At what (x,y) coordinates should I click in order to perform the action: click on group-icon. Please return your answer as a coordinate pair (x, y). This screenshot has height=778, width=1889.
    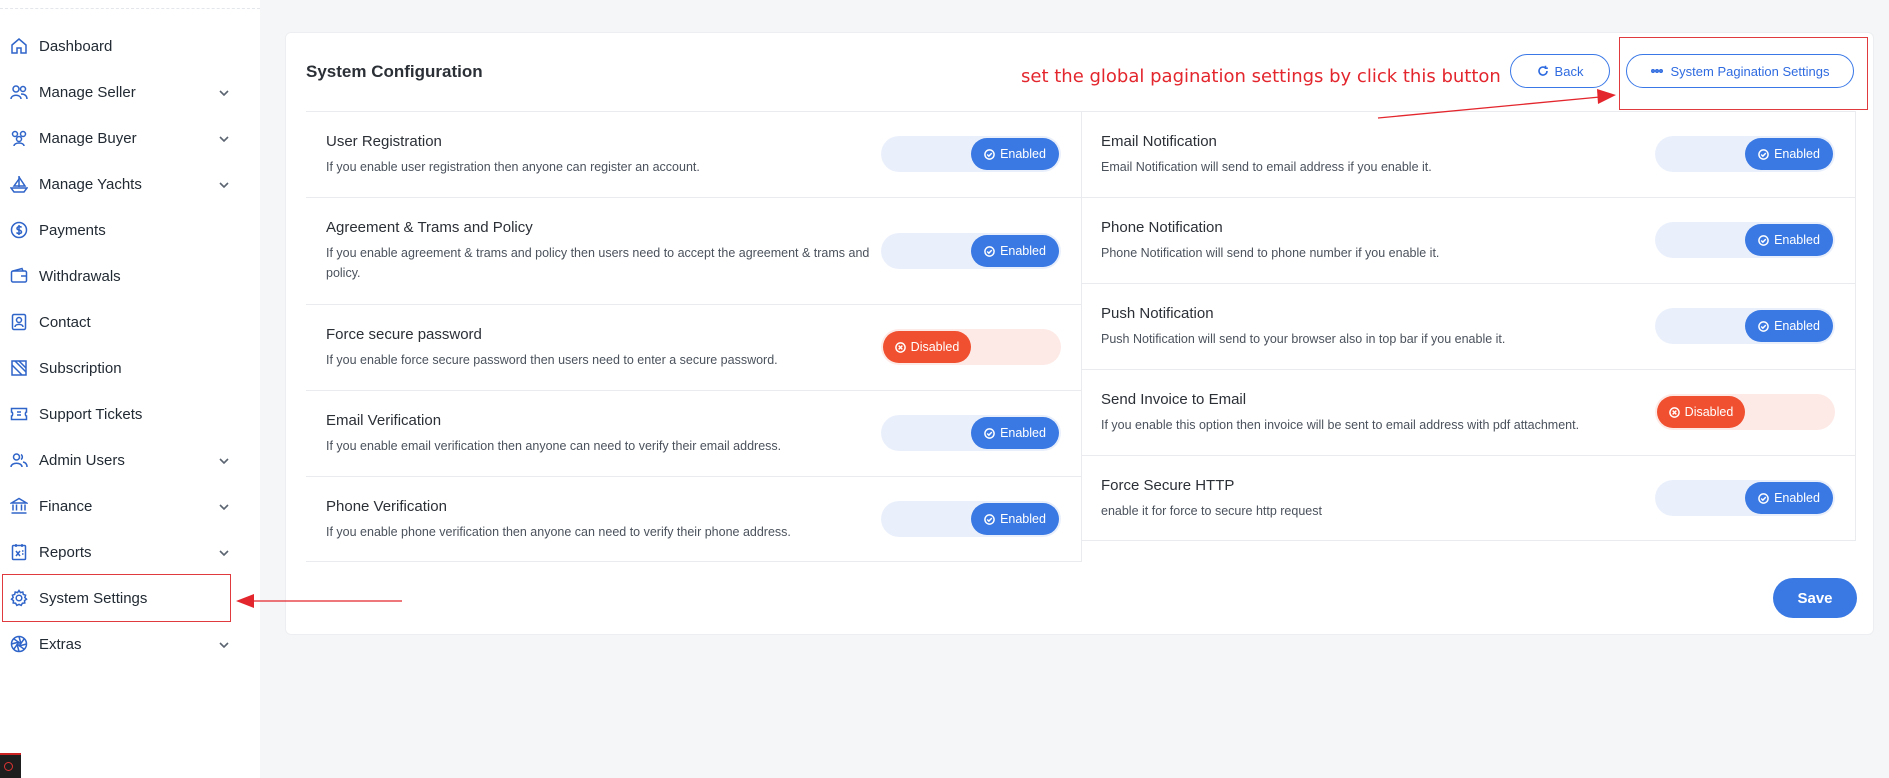
    Looking at the image, I should click on (19, 138).